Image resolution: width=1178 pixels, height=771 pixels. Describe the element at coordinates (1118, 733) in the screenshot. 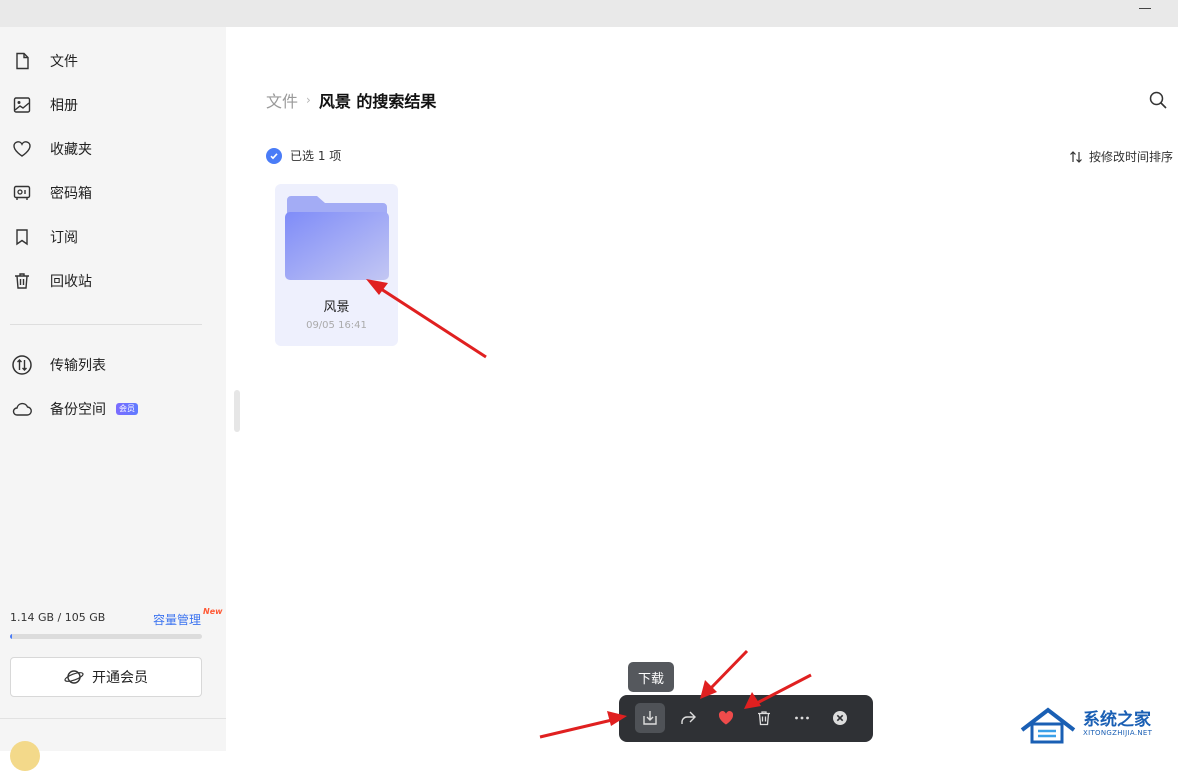

I see `watermark-subtitle: XITONGZHIJIA.NET` at that location.